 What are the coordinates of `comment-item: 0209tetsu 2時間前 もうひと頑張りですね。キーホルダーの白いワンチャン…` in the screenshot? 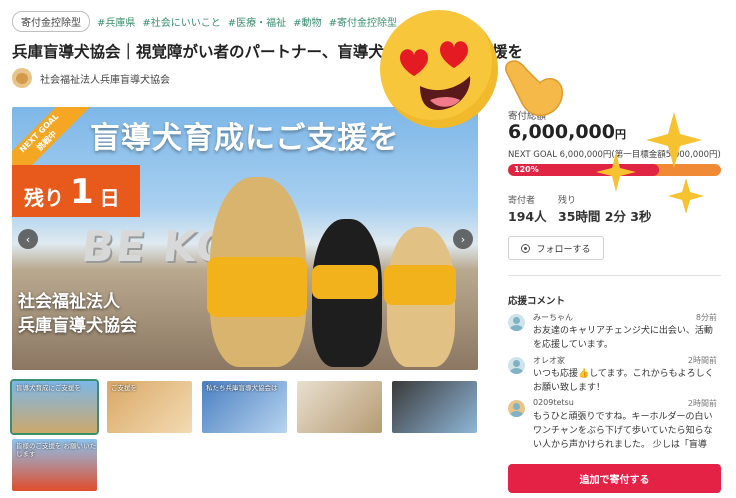 It's located at (614, 426).